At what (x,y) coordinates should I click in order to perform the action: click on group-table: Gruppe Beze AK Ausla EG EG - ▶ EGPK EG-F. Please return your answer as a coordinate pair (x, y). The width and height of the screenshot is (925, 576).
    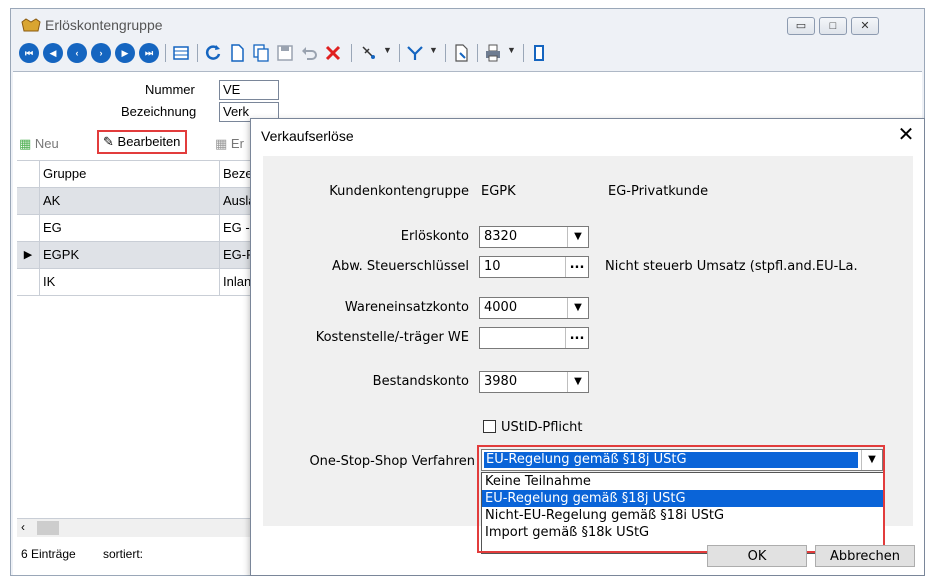
    Looking at the image, I should click on (137, 228).